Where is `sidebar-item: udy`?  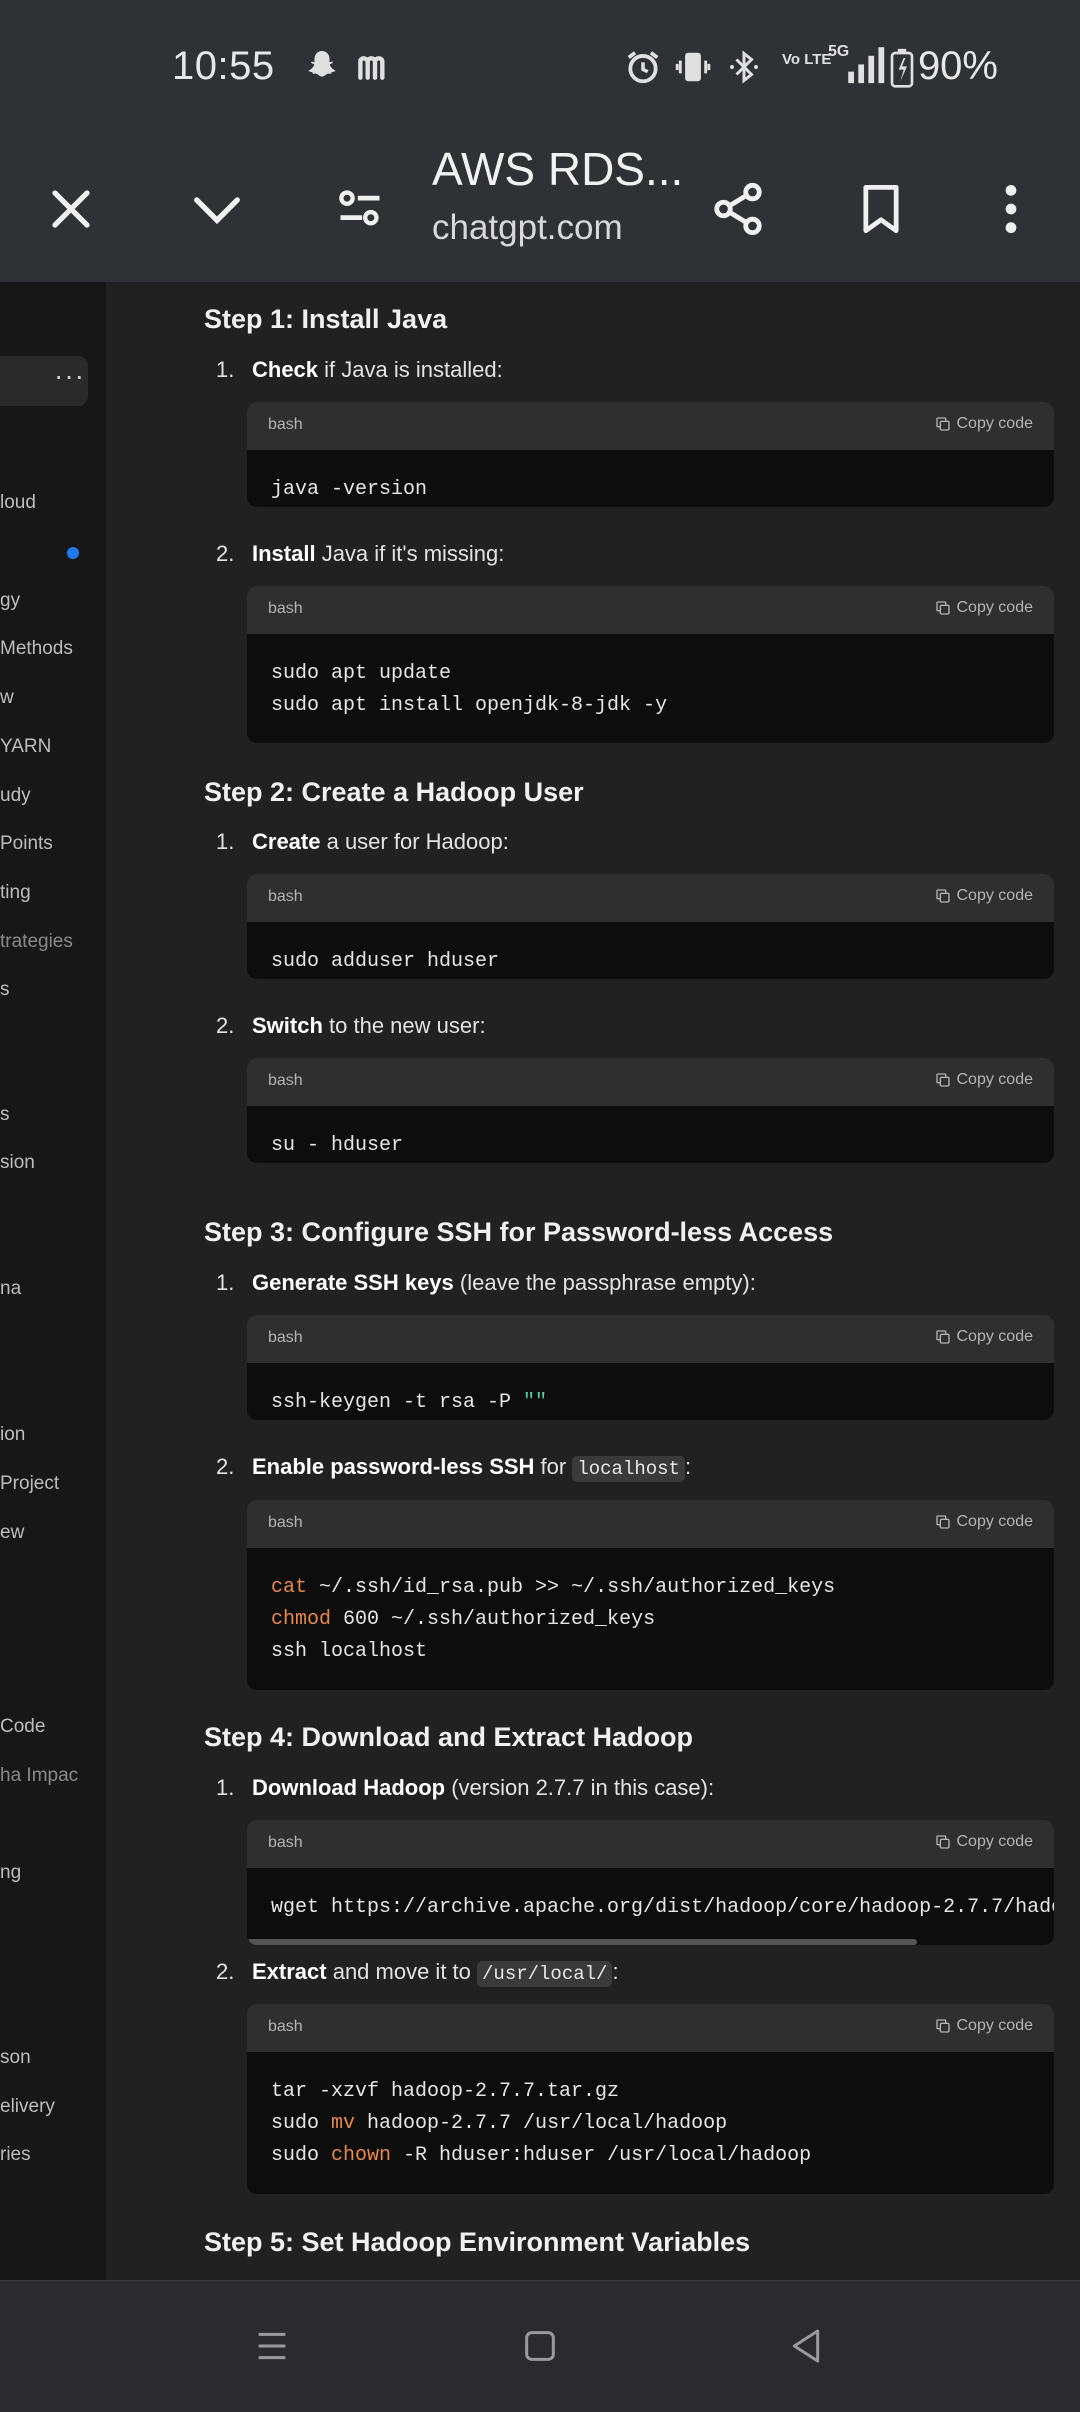
sidebar-item: udy is located at coordinates (15, 796).